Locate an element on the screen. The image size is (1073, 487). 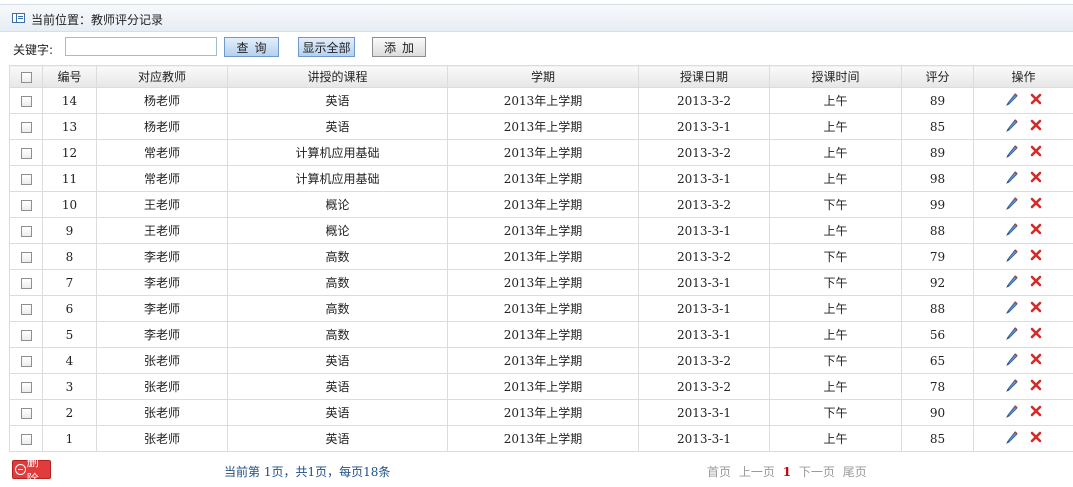
cell-id: 1 is located at coordinates (70, 439).